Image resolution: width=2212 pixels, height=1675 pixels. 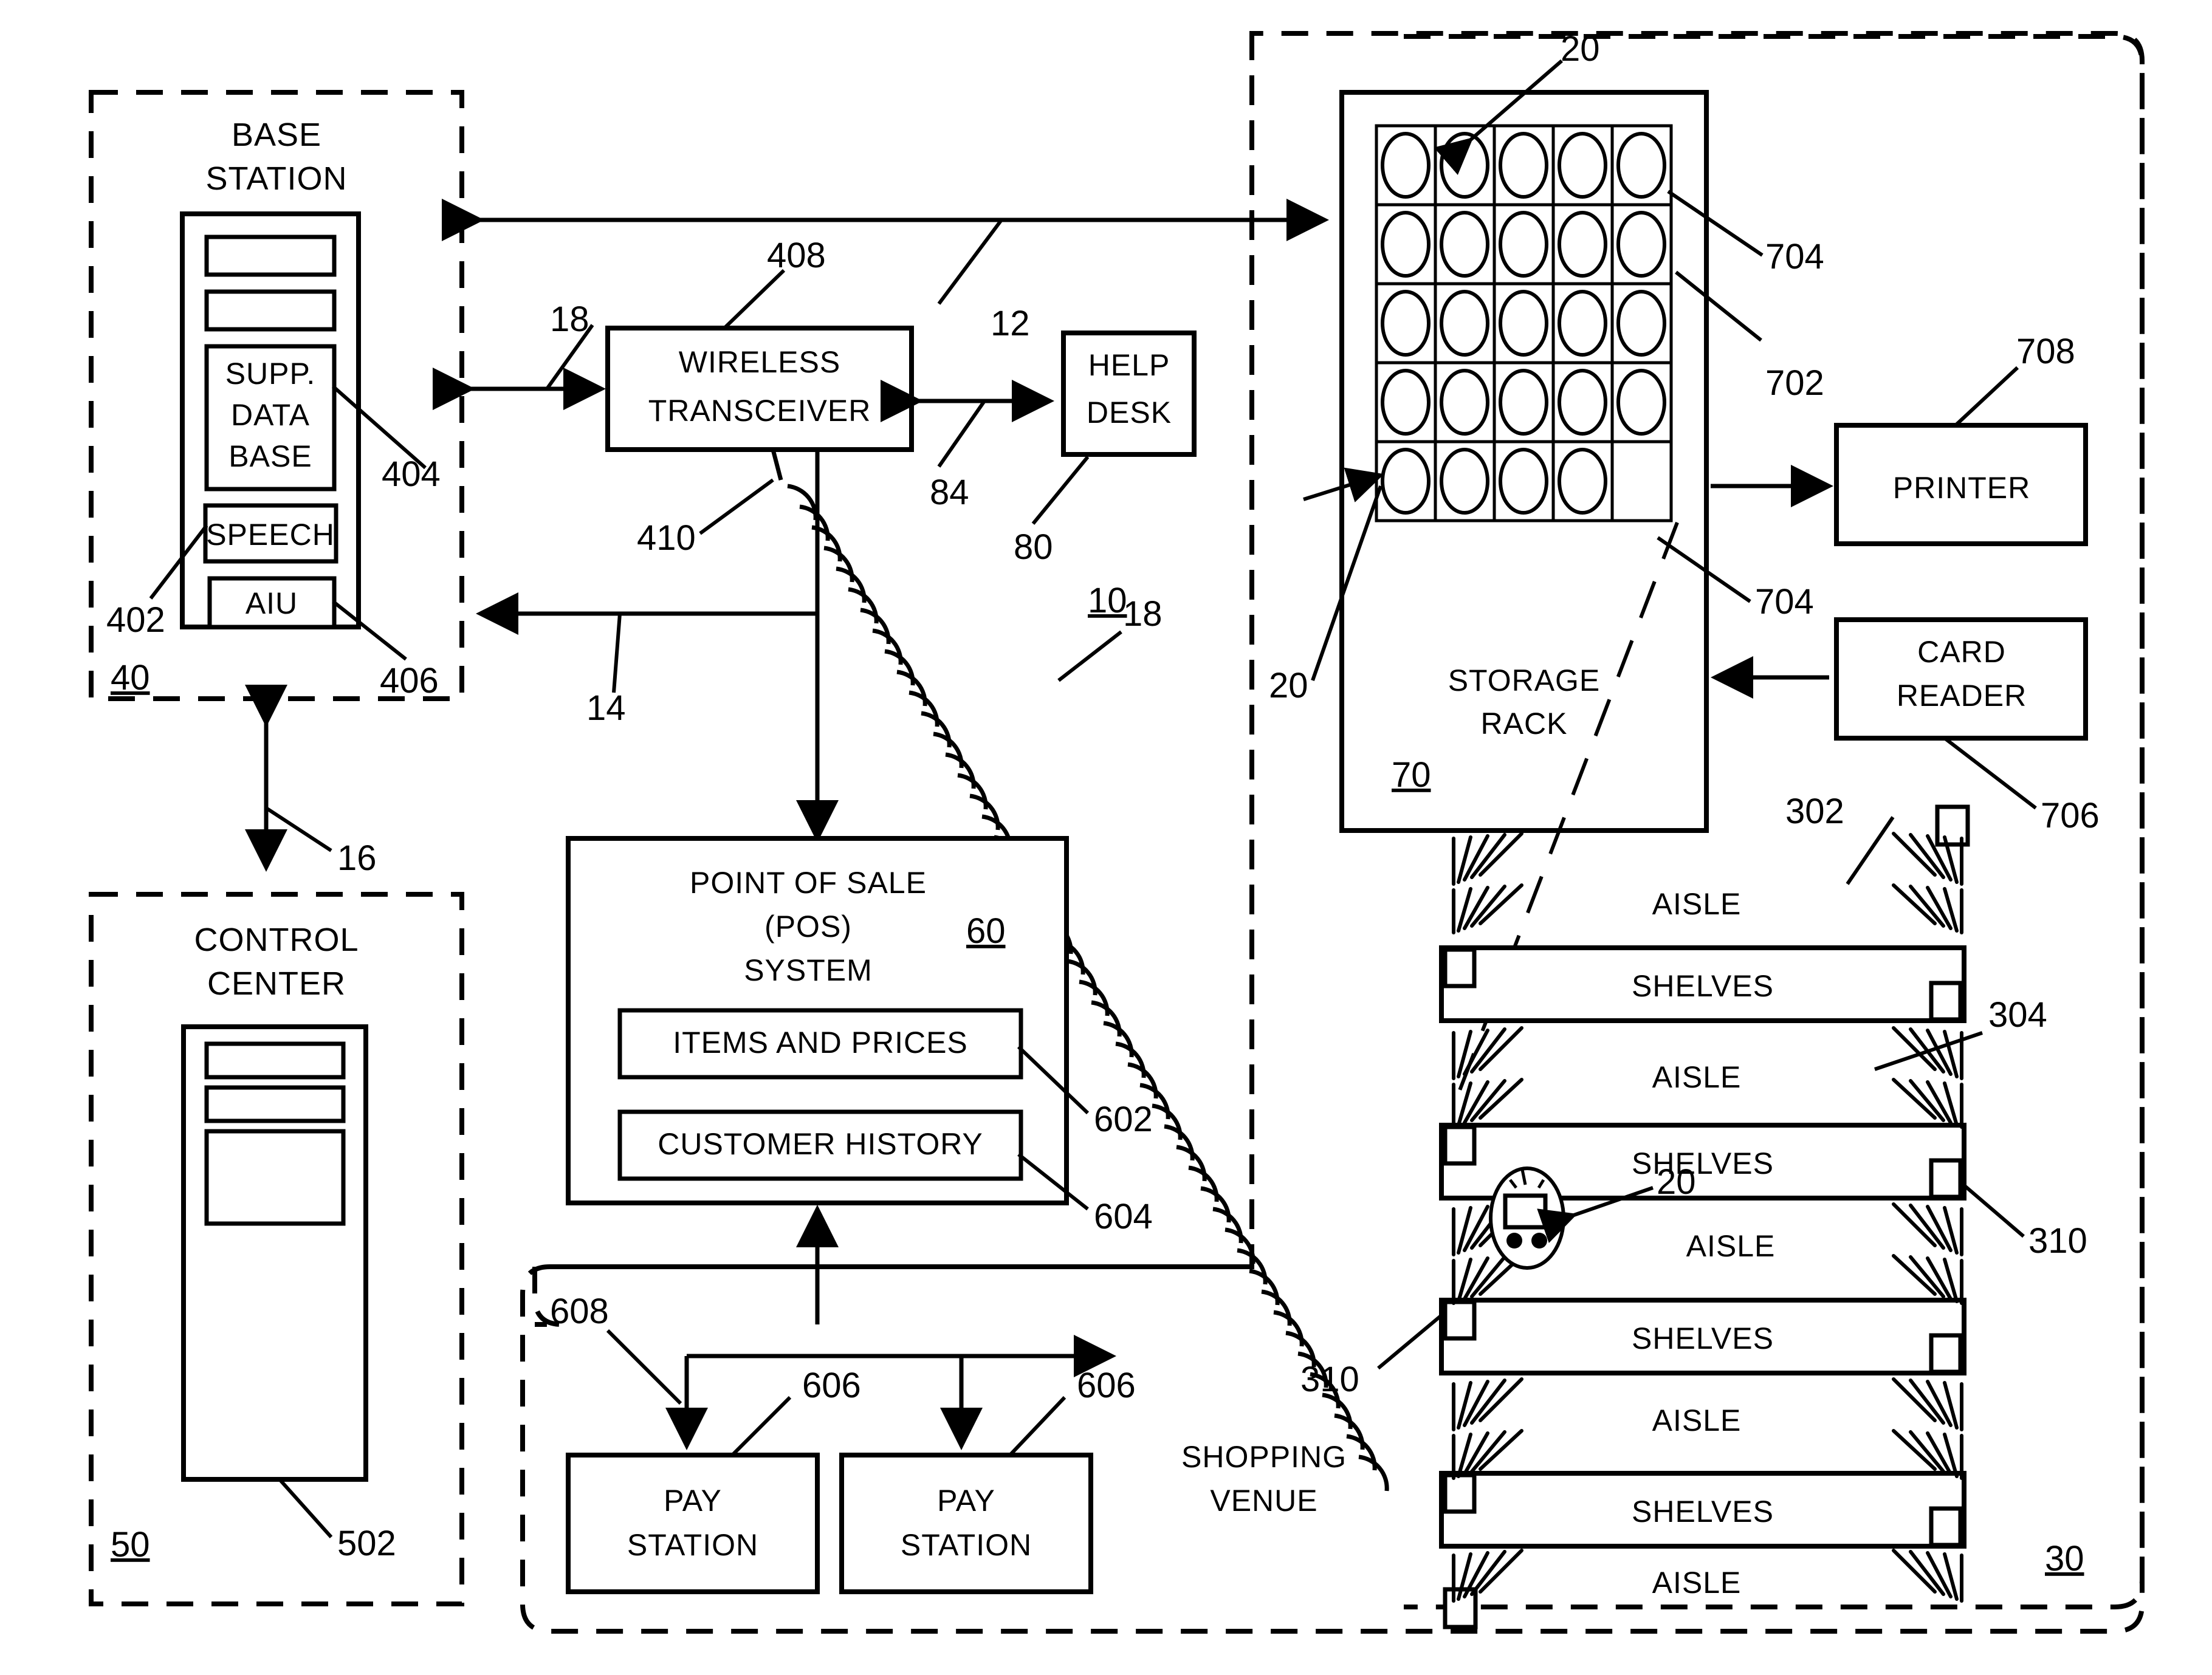 I want to click on card-reader-line2: READER, so click(x=1962, y=696).